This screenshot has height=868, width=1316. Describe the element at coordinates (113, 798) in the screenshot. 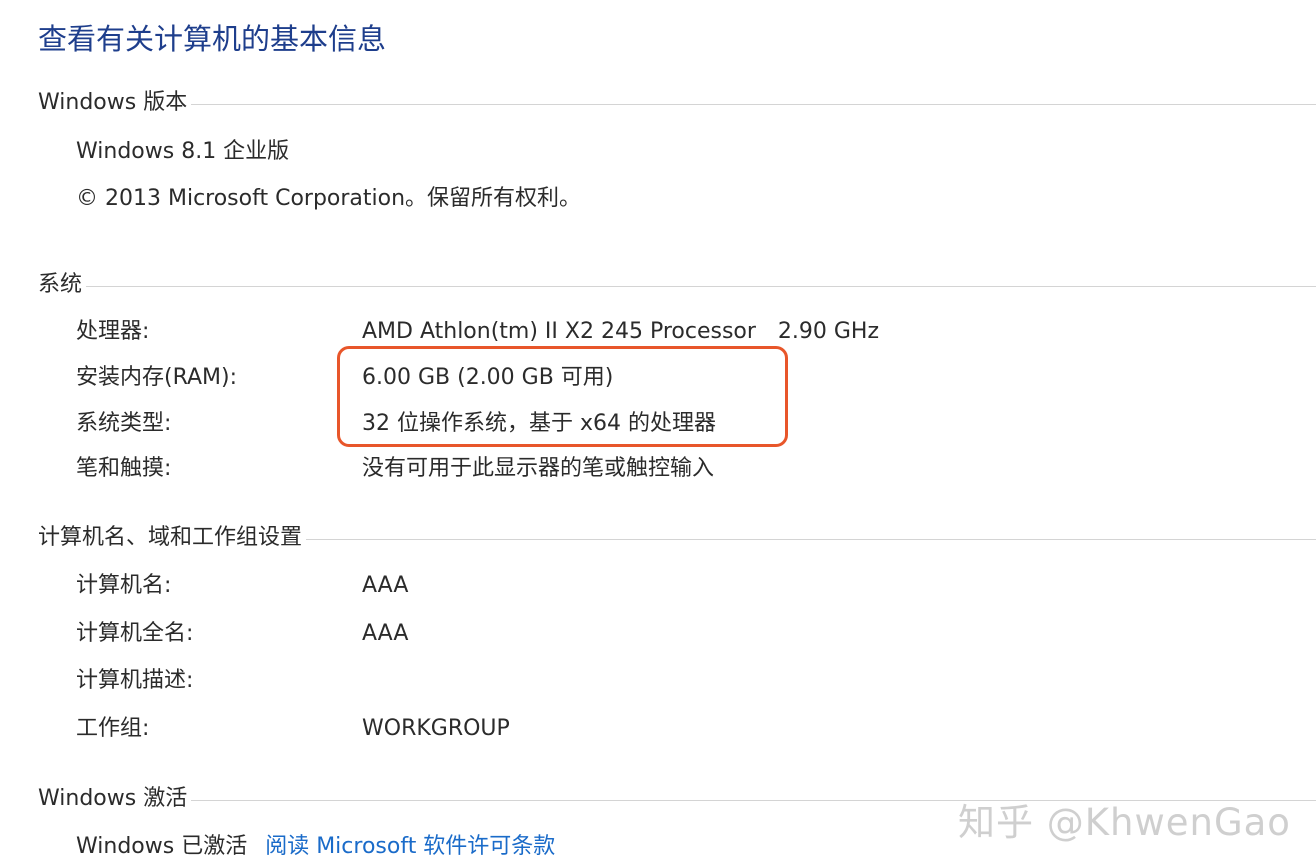

I see `section-header-activation: Windows 激活` at that location.